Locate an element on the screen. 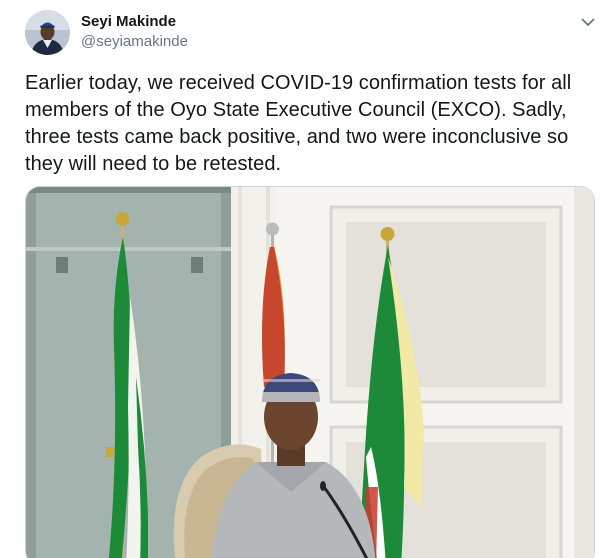 The height and width of the screenshot is (558, 612). author-block: Seyi Makinde @seyiamakinde is located at coordinates (134, 32).